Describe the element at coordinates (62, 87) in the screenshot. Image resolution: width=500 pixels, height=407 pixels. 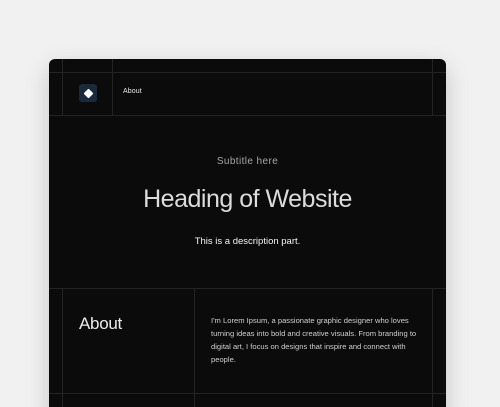
I see `grid-line-vertical-left` at that location.